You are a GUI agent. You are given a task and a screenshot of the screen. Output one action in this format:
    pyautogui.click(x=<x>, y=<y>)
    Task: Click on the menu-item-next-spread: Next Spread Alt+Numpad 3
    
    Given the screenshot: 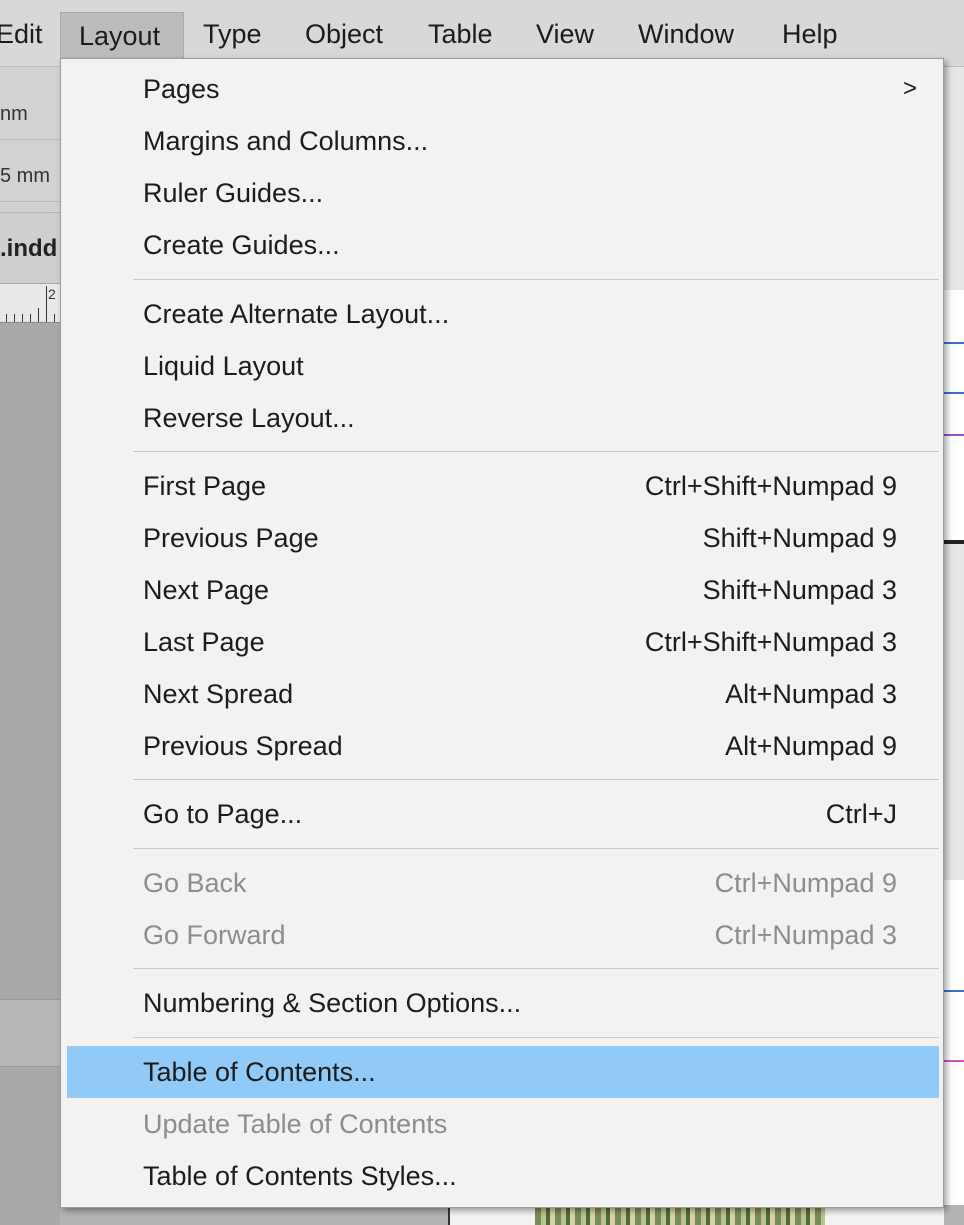 What is the action you would take?
    pyautogui.click(x=503, y=694)
    